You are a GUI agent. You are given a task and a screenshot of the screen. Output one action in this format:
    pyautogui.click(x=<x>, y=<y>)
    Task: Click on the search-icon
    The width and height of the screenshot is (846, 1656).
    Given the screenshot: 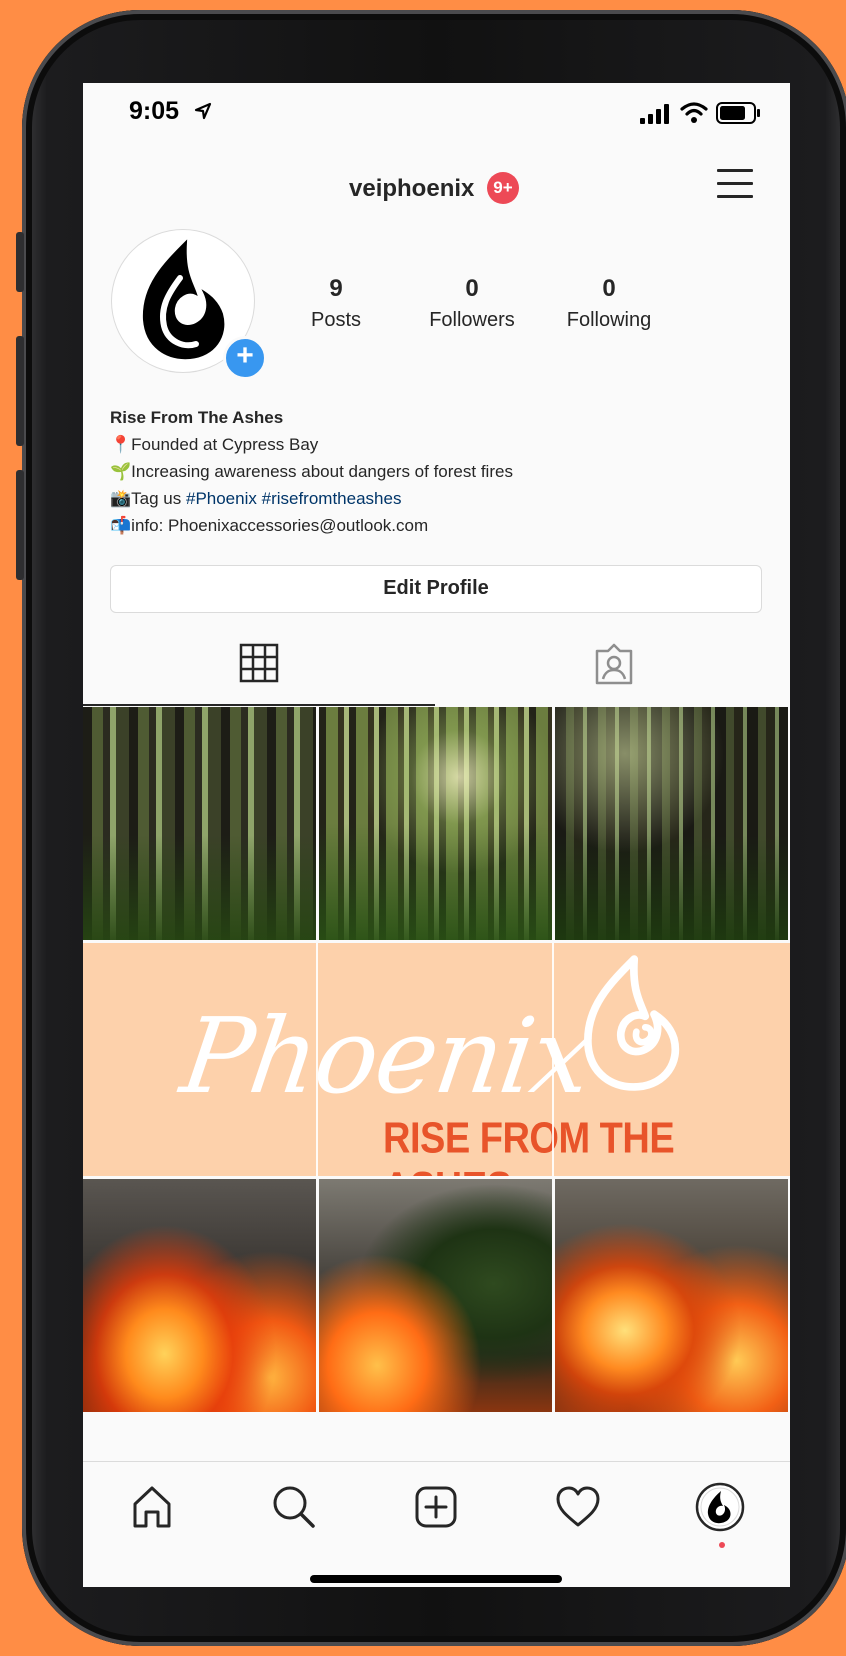 What is the action you would take?
    pyautogui.click(x=294, y=1507)
    